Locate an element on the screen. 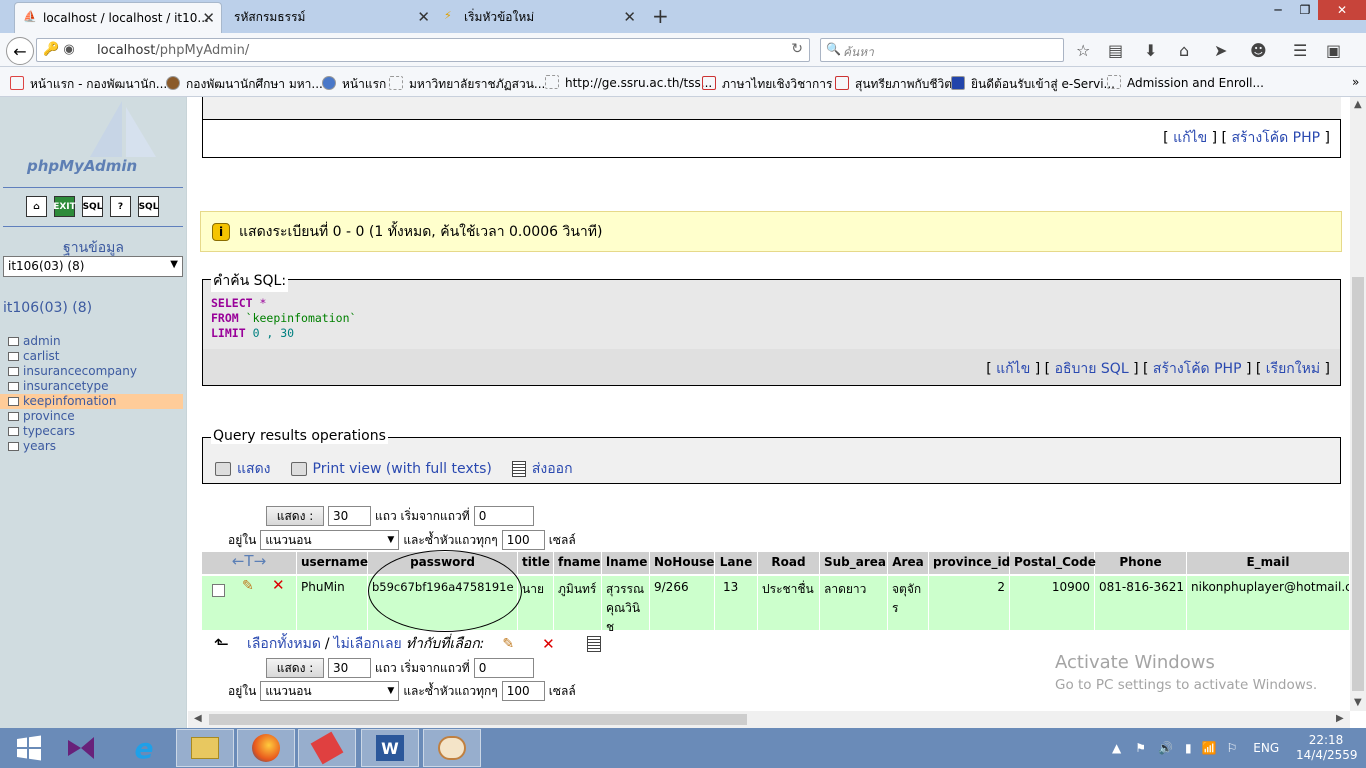 The width and height of the screenshot is (1366, 768). hello-icon: ☻ is located at coordinates (1258, 50).